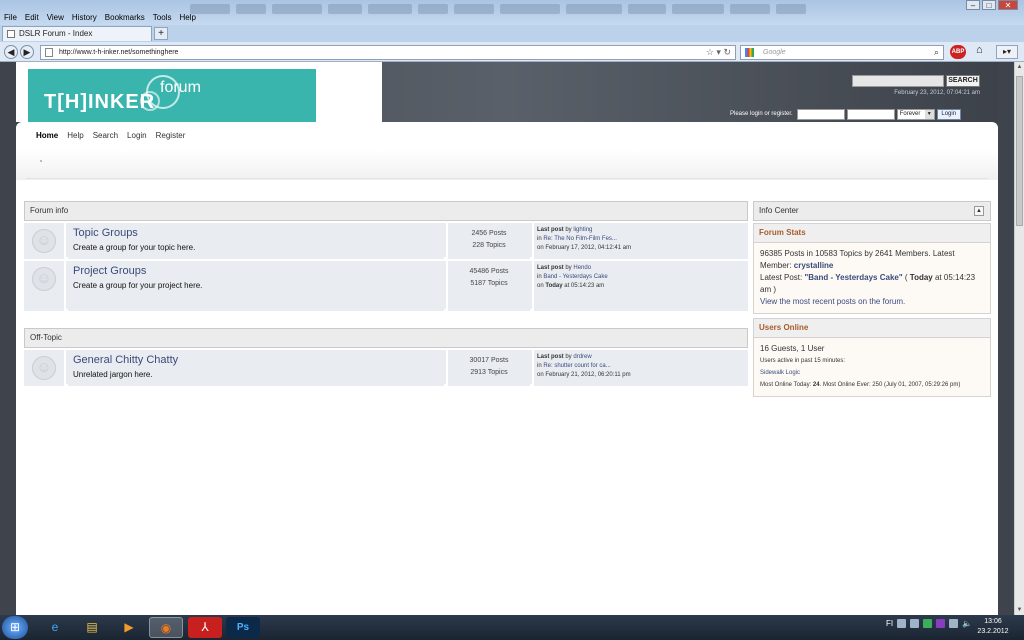 This screenshot has height=640, width=1024. What do you see at coordinates (816, 385) in the screenshot?
I see `most-online-today: 24` at bounding box center [816, 385].